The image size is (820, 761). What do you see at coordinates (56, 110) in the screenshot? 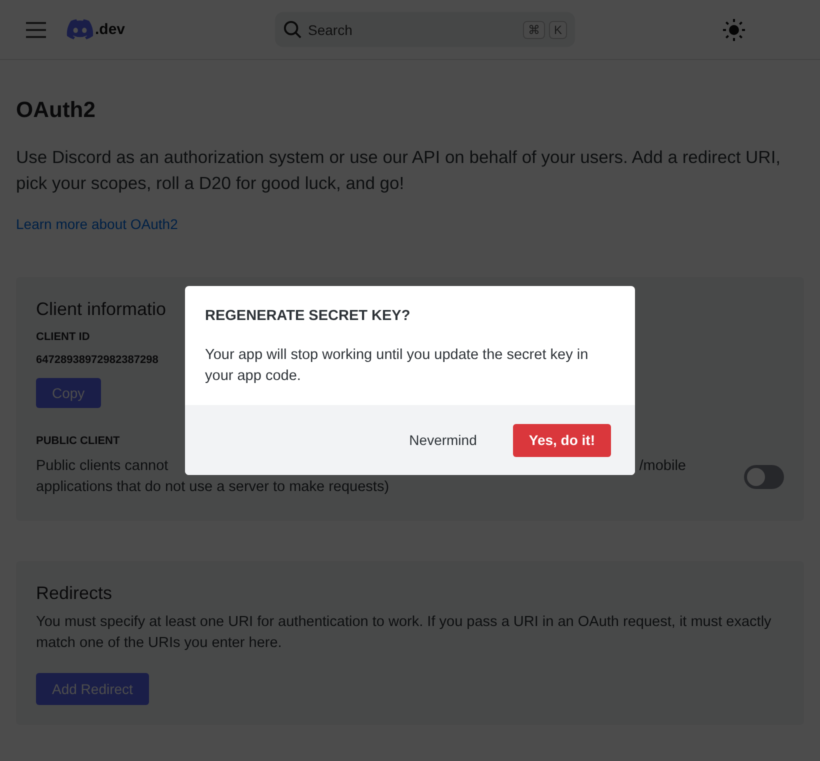
I see `page-title: OAuth2` at bounding box center [56, 110].